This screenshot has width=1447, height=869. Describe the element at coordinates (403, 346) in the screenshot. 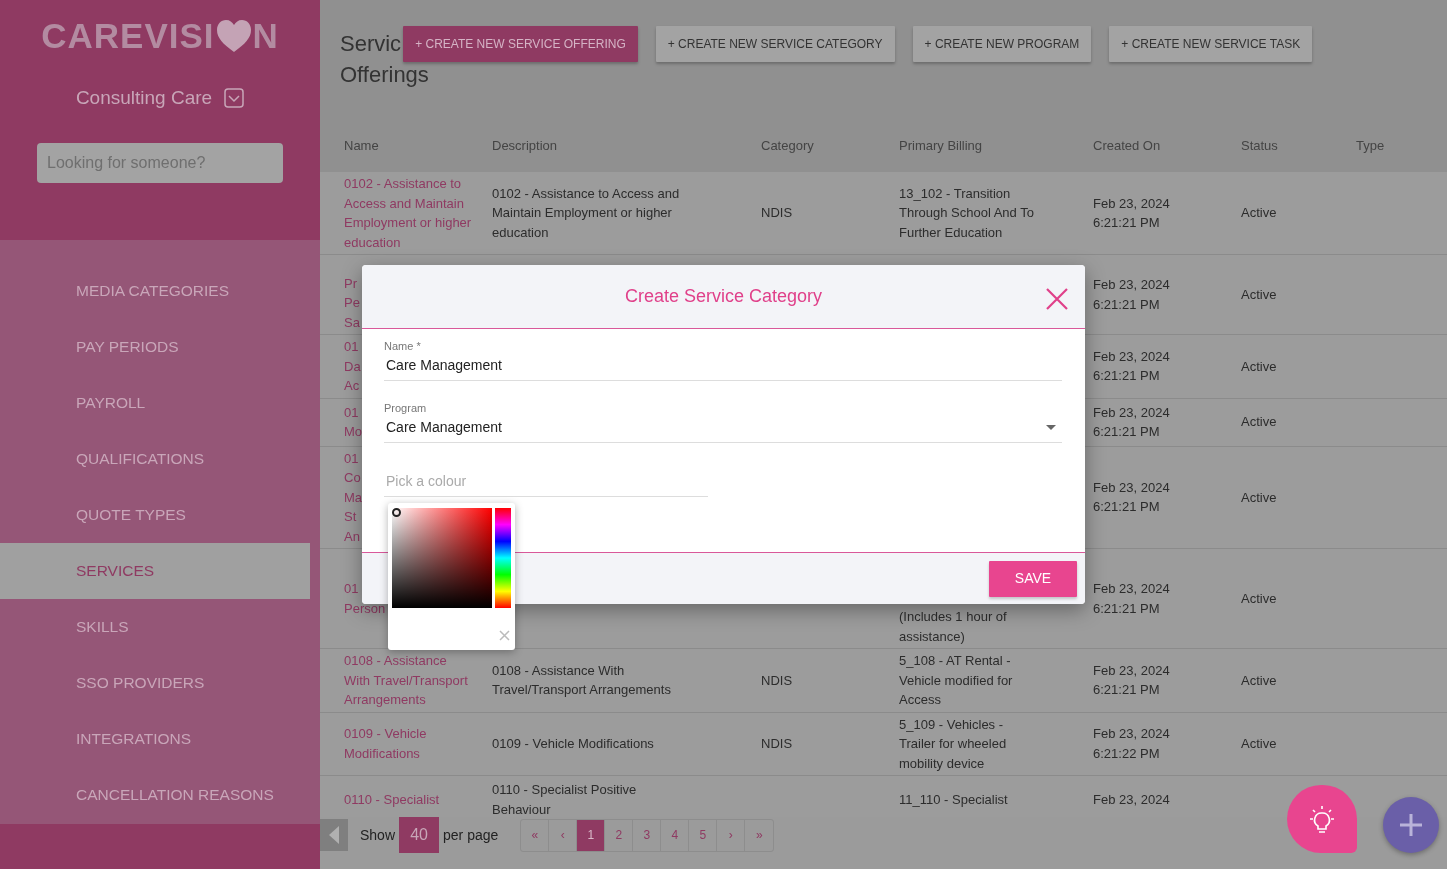

I see `field-label: Name *` at that location.